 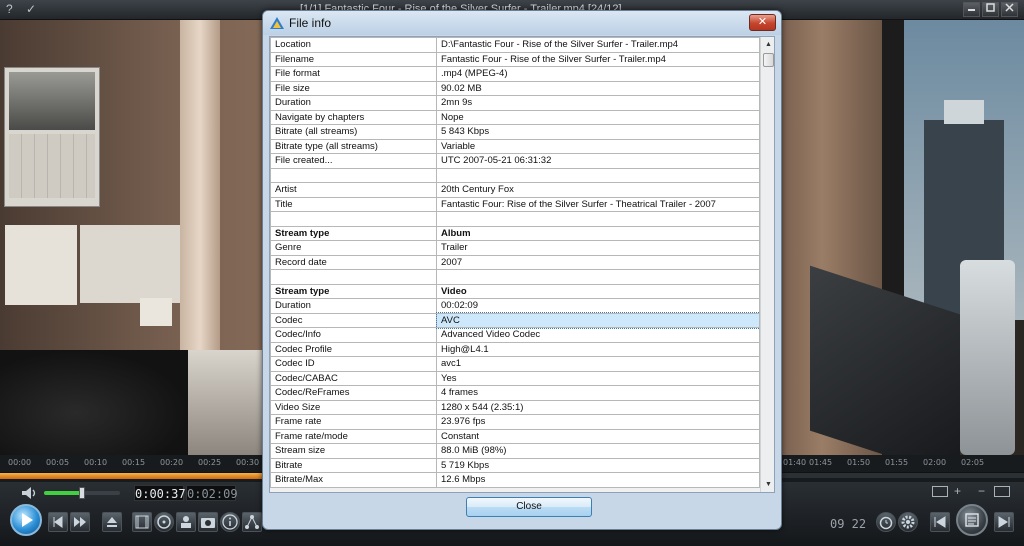 I want to click on scroll-down-arrow: ▼, so click(x=768, y=484).